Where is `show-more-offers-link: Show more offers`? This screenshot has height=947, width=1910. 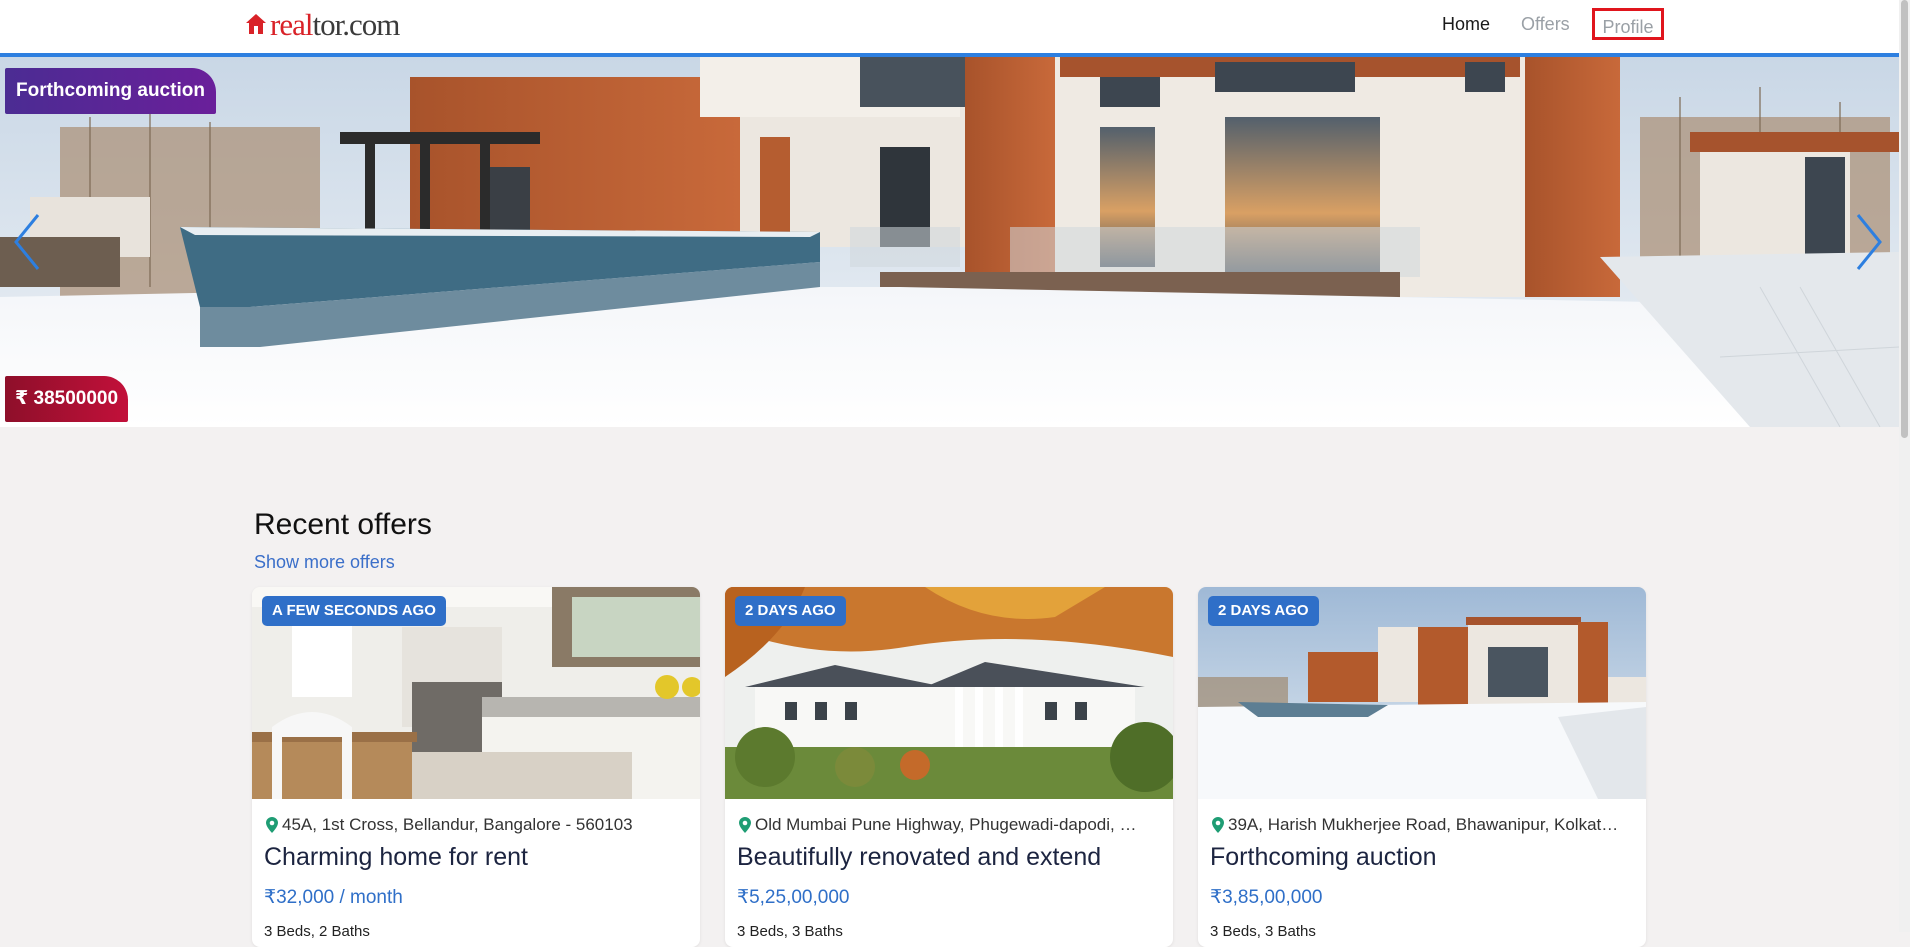 show-more-offers-link: Show more offers is located at coordinates (324, 562).